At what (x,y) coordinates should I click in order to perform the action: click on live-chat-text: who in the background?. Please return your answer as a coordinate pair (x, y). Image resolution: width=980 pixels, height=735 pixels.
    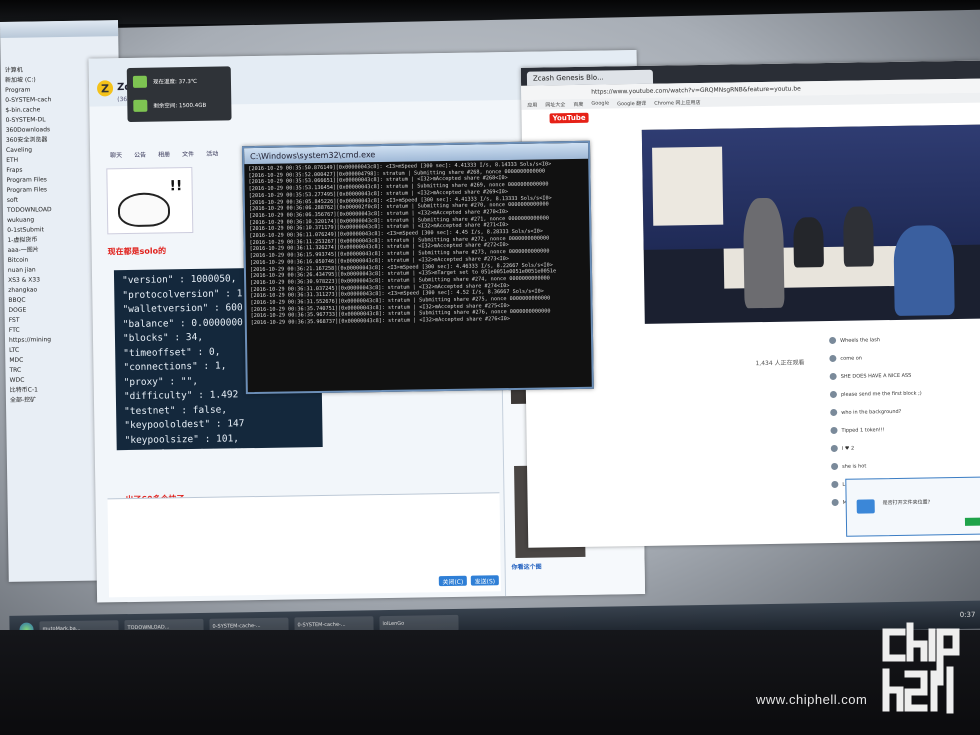
    Looking at the image, I should click on (871, 412).